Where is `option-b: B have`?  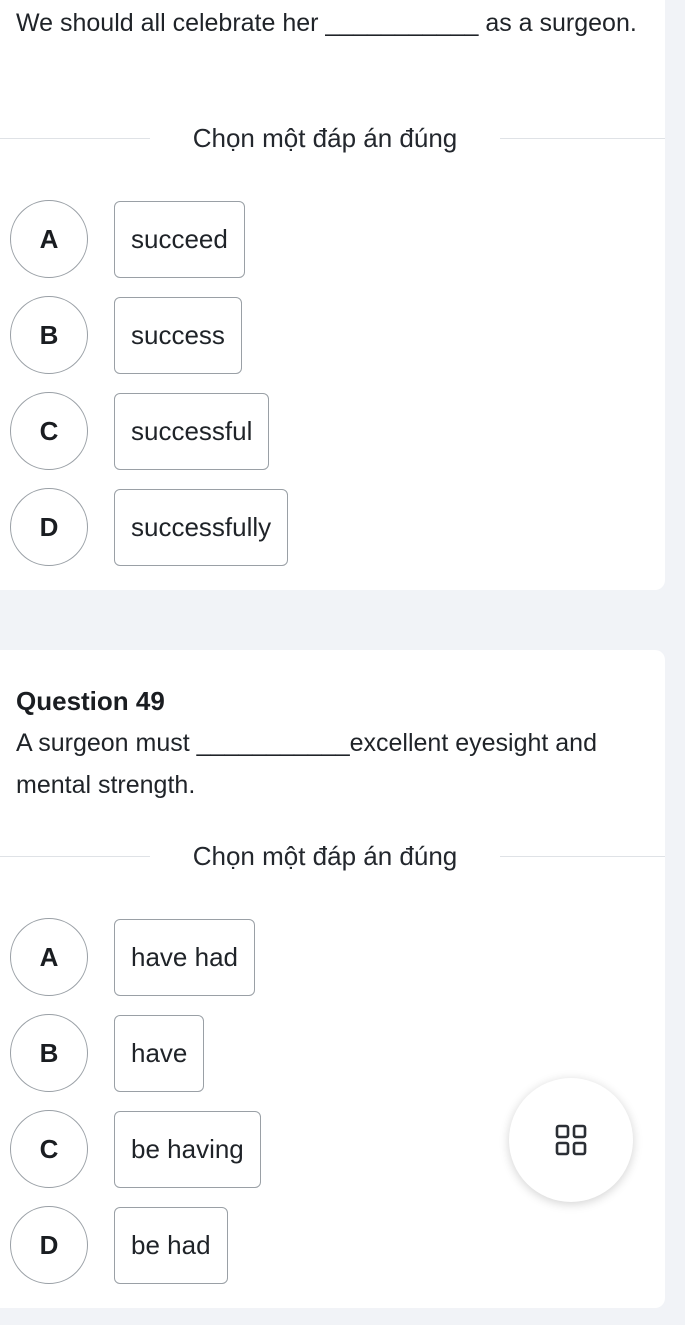 option-b: B have is located at coordinates (107, 1053).